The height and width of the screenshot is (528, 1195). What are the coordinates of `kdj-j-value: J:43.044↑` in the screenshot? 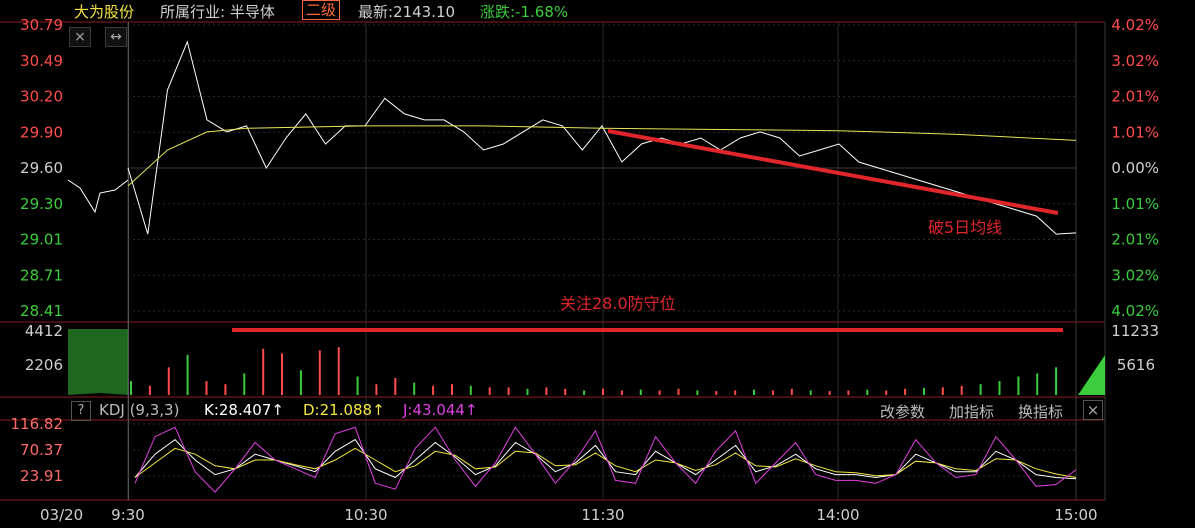 It's located at (440, 410).